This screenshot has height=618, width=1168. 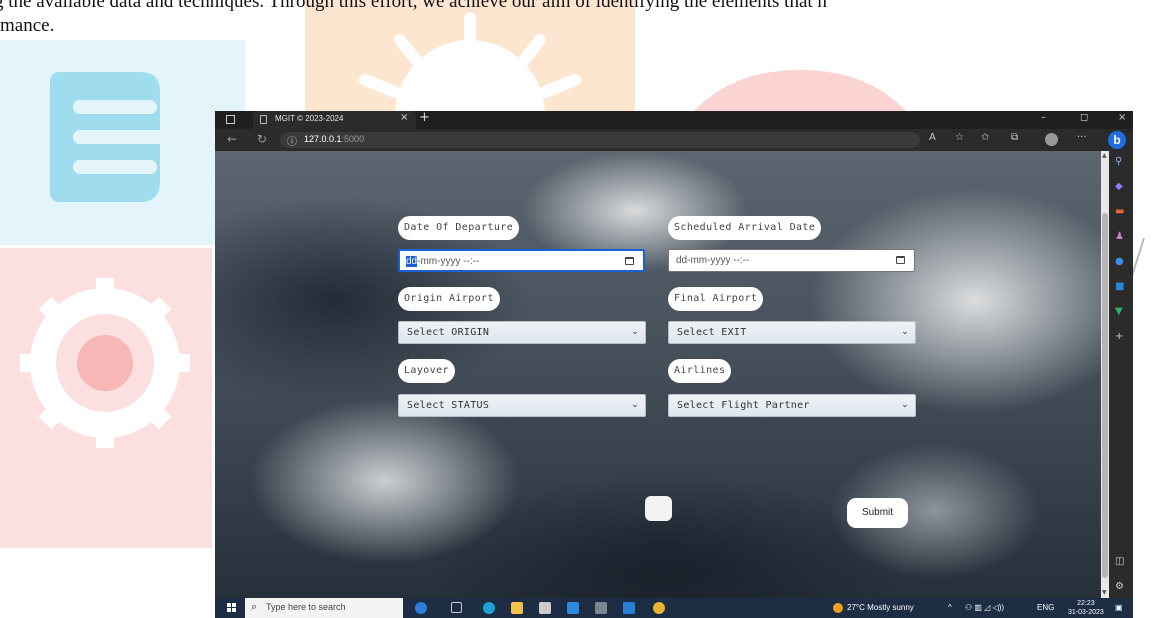 I want to click on windows-start-icon, so click(x=232, y=608).